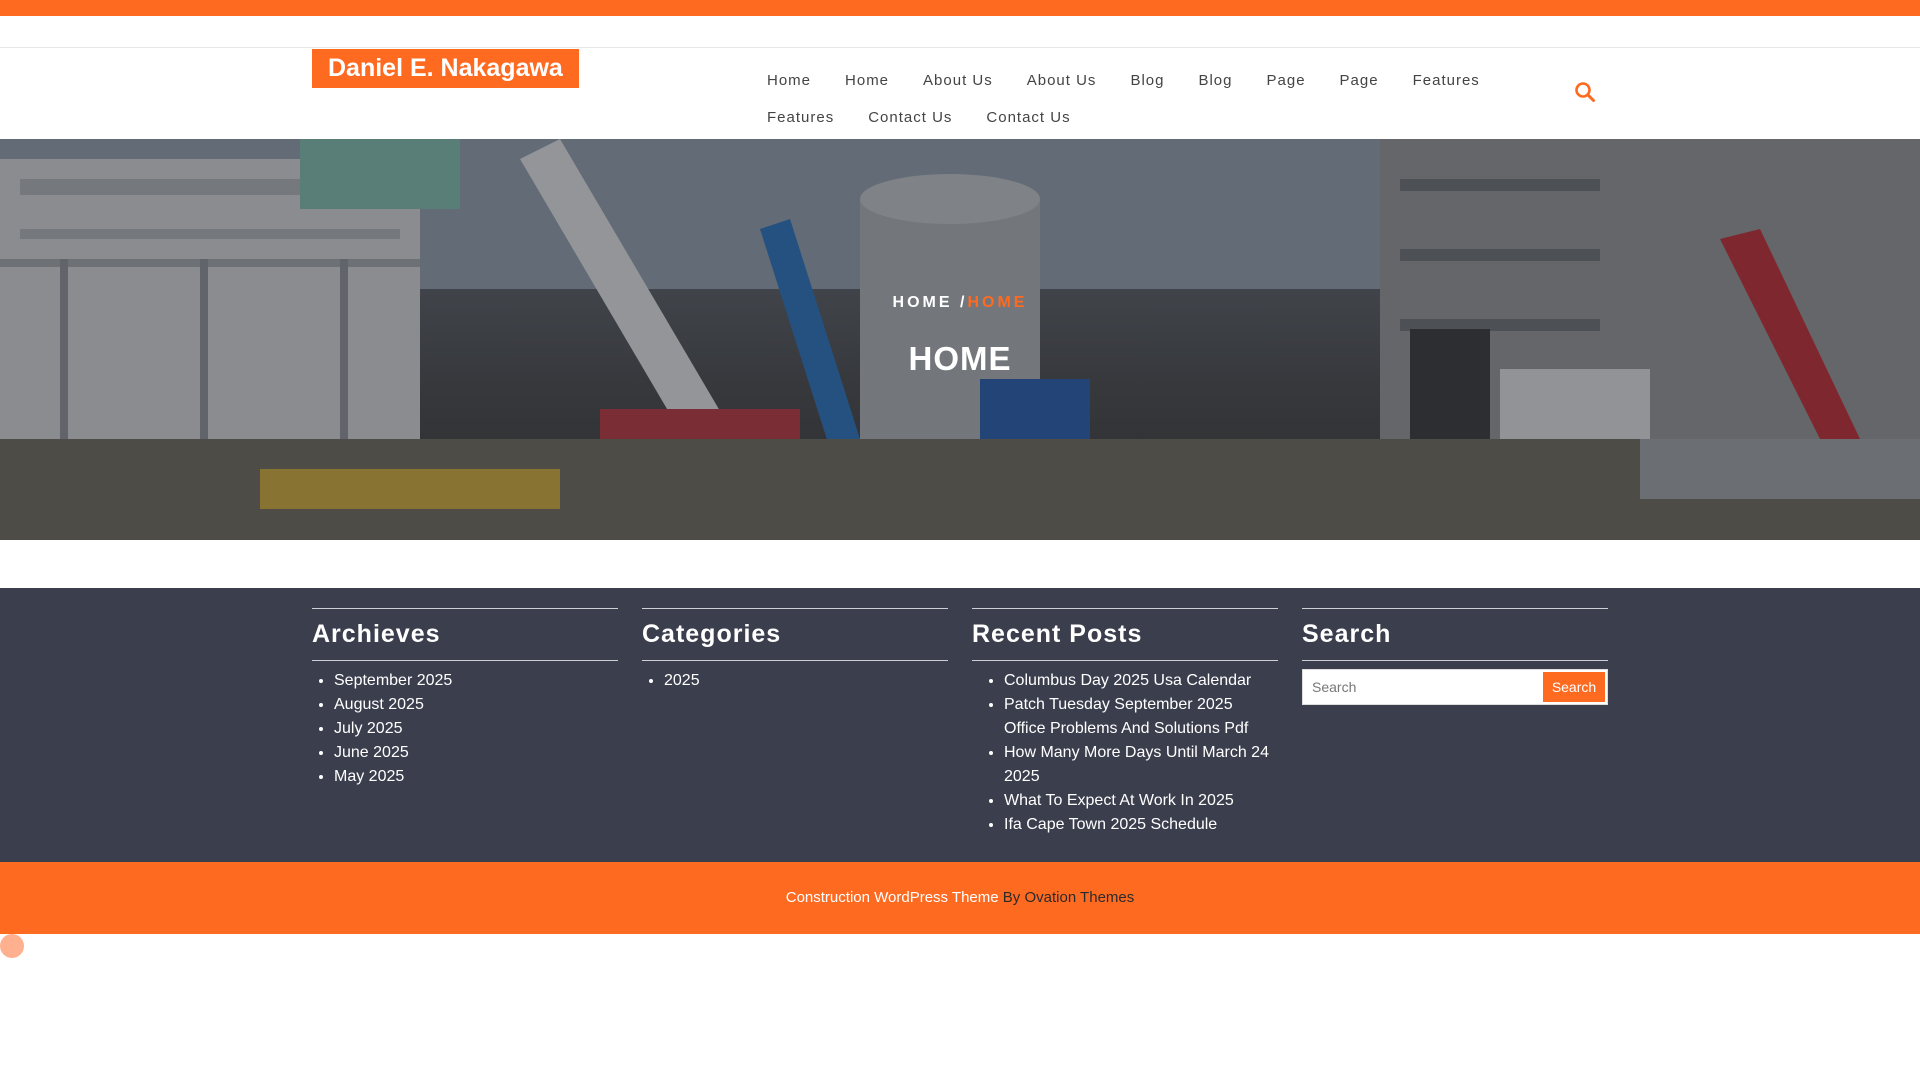 This screenshot has width=1920, height=1080. Describe the element at coordinates (1068, 897) in the screenshot. I see `footer-author: By Ovation Themes` at that location.